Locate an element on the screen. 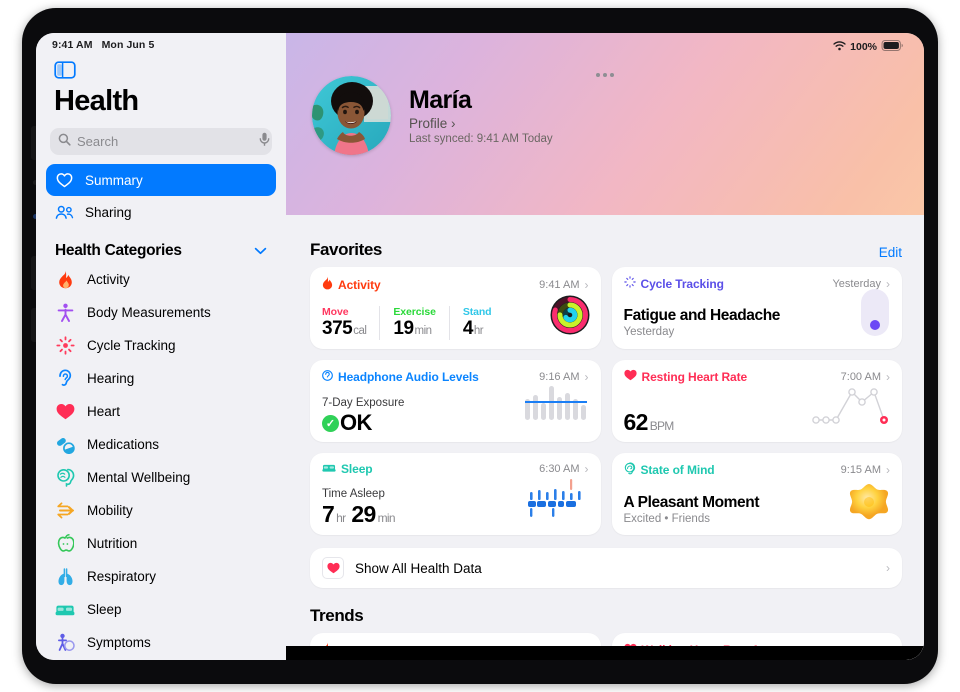 This screenshot has height=692, width=960. sidebar-item-label: Respiratory is located at coordinates (122, 576).